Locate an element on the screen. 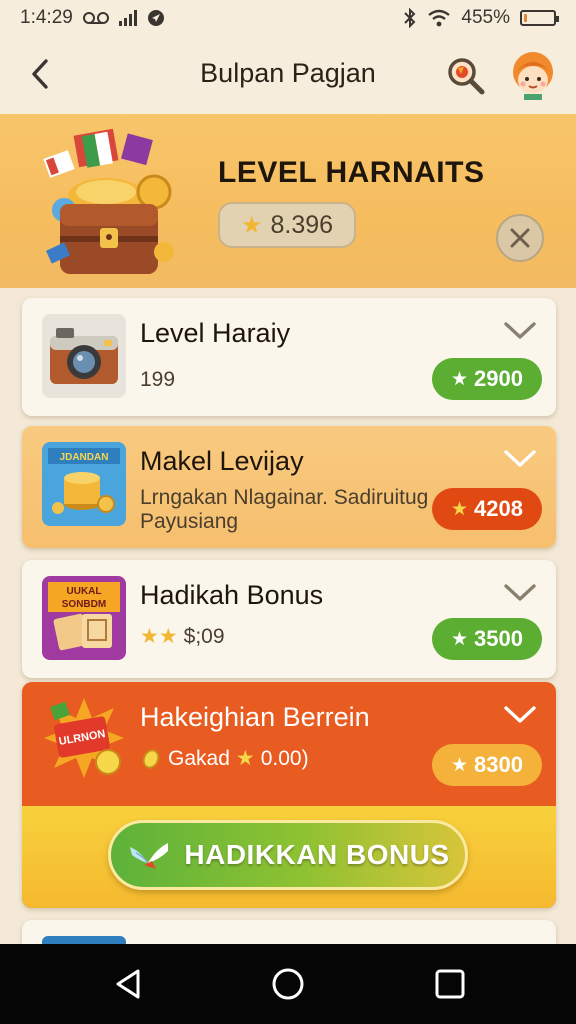  page-title: Bulpan Pagjan is located at coordinates (288, 73).